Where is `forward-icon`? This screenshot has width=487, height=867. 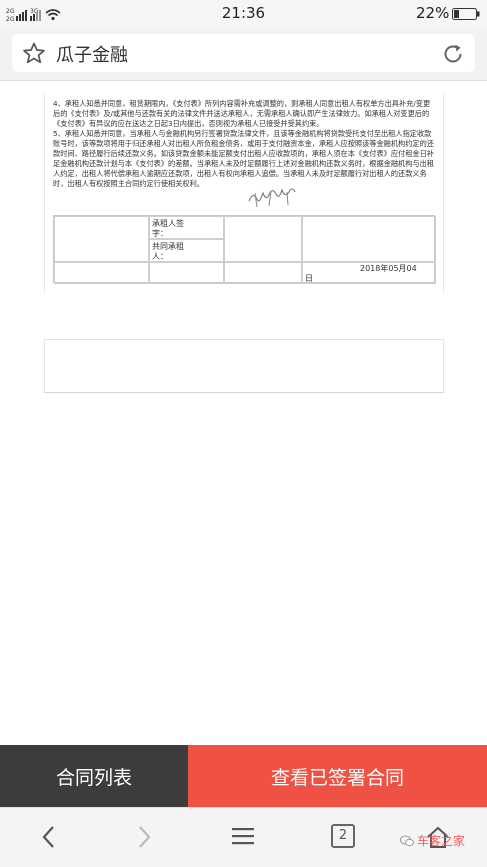
forward-icon is located at coordinates (144, 837).